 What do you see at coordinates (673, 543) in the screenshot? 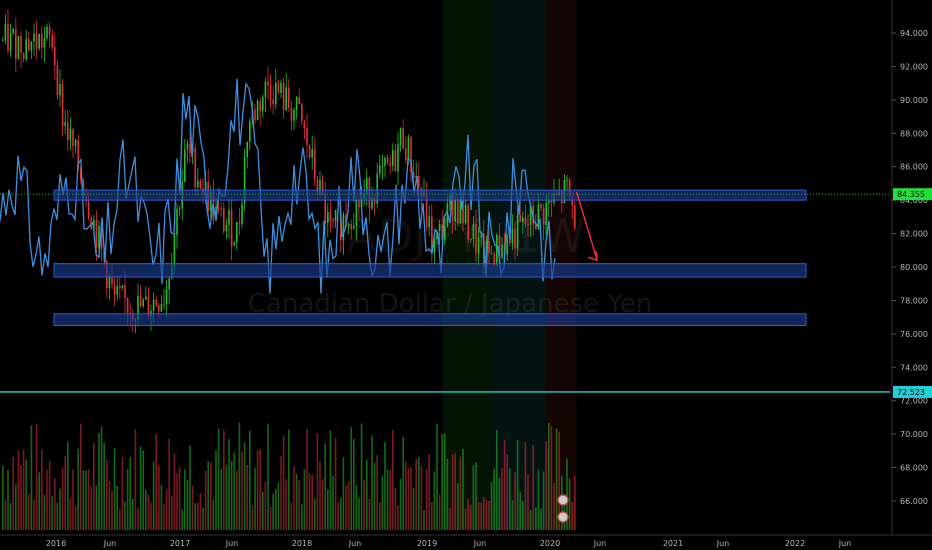
I see `x-tick-label: 2021` at bounding box center [673, 543].